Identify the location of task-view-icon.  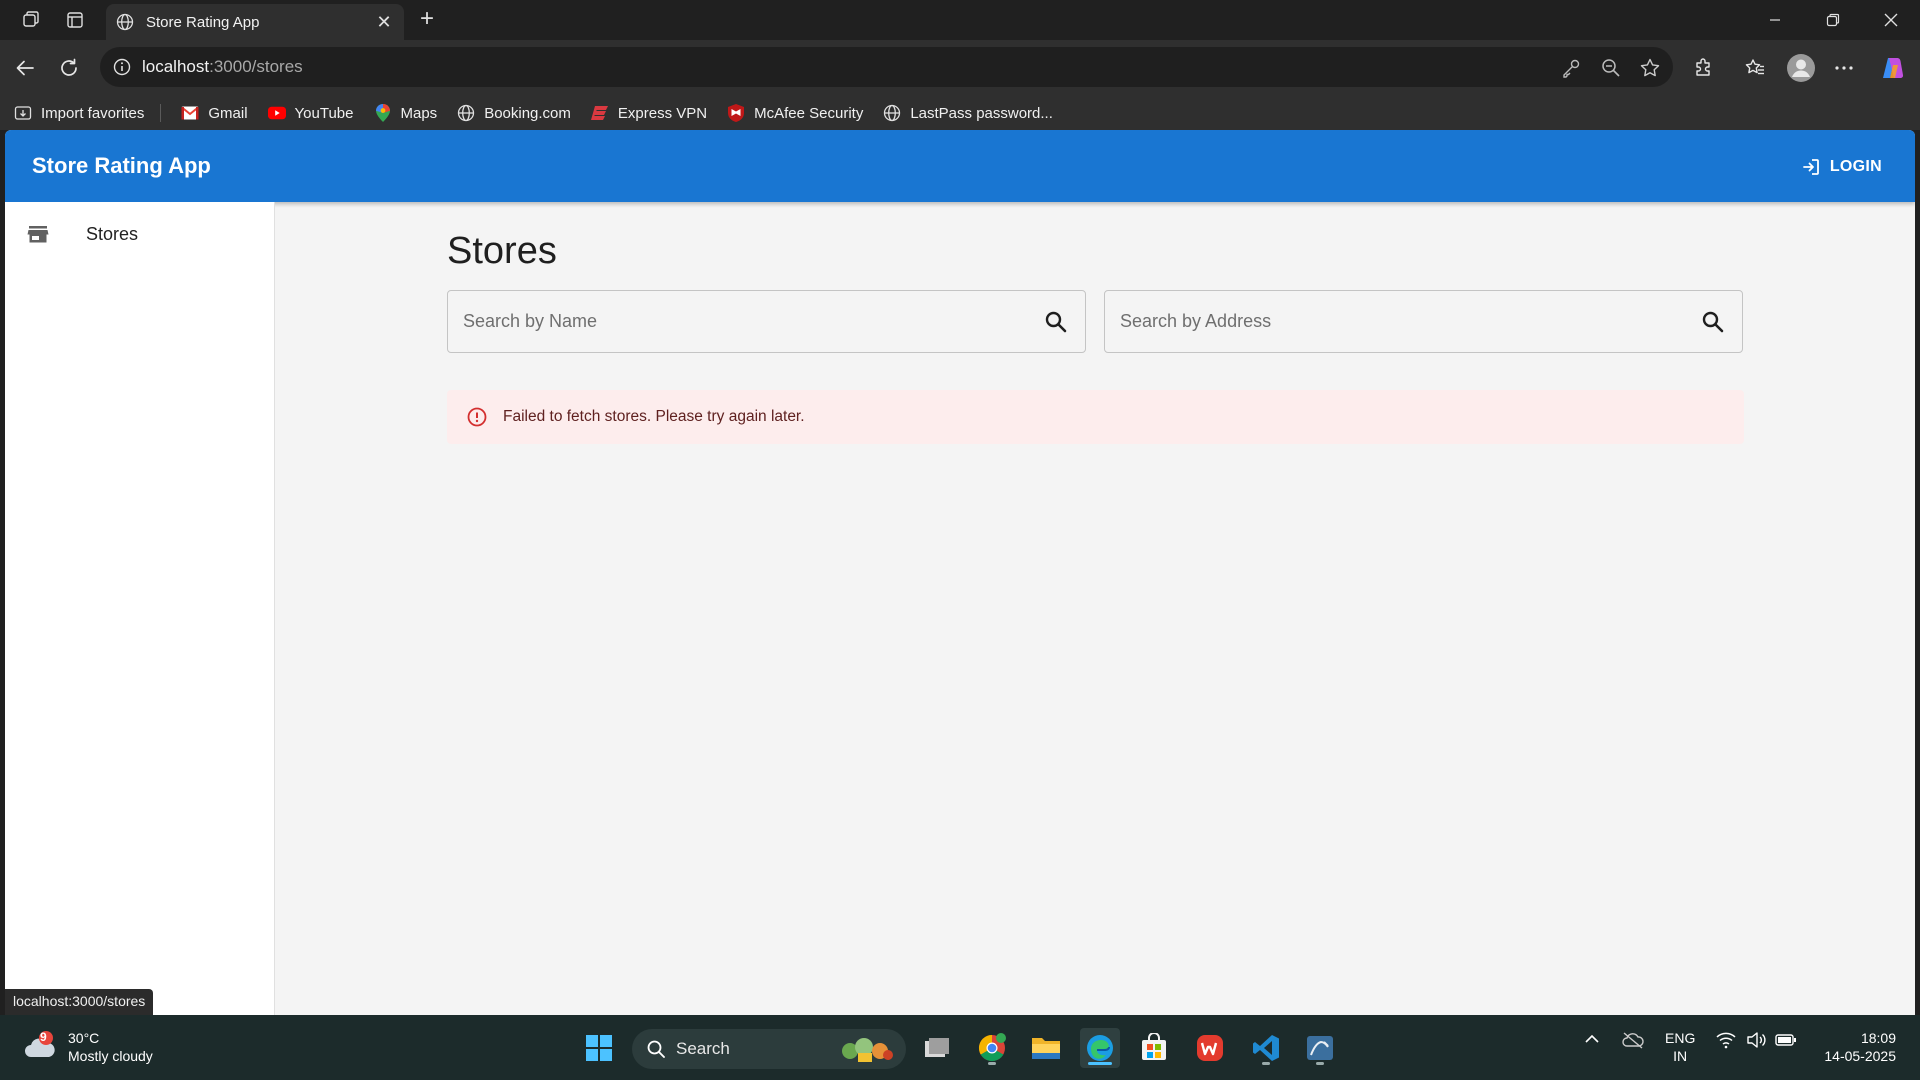
(937, 1047).